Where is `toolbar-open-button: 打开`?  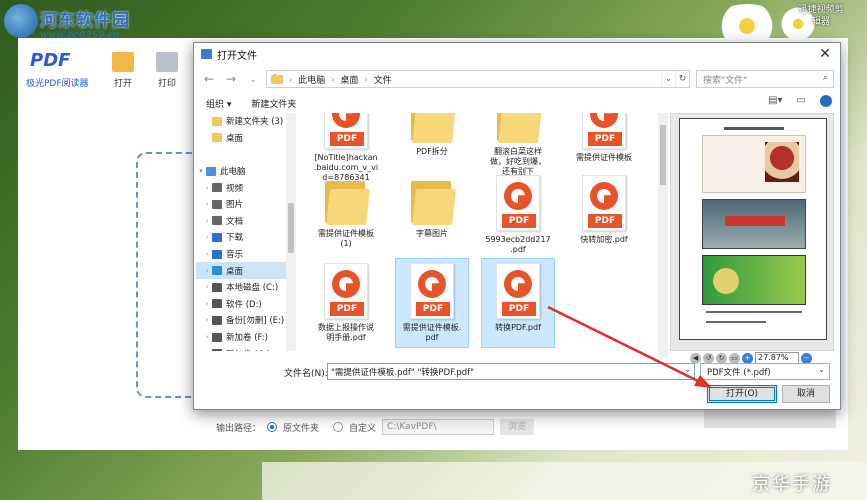 toolbar-open-button: 打开 is located at coordinates (123, 70).